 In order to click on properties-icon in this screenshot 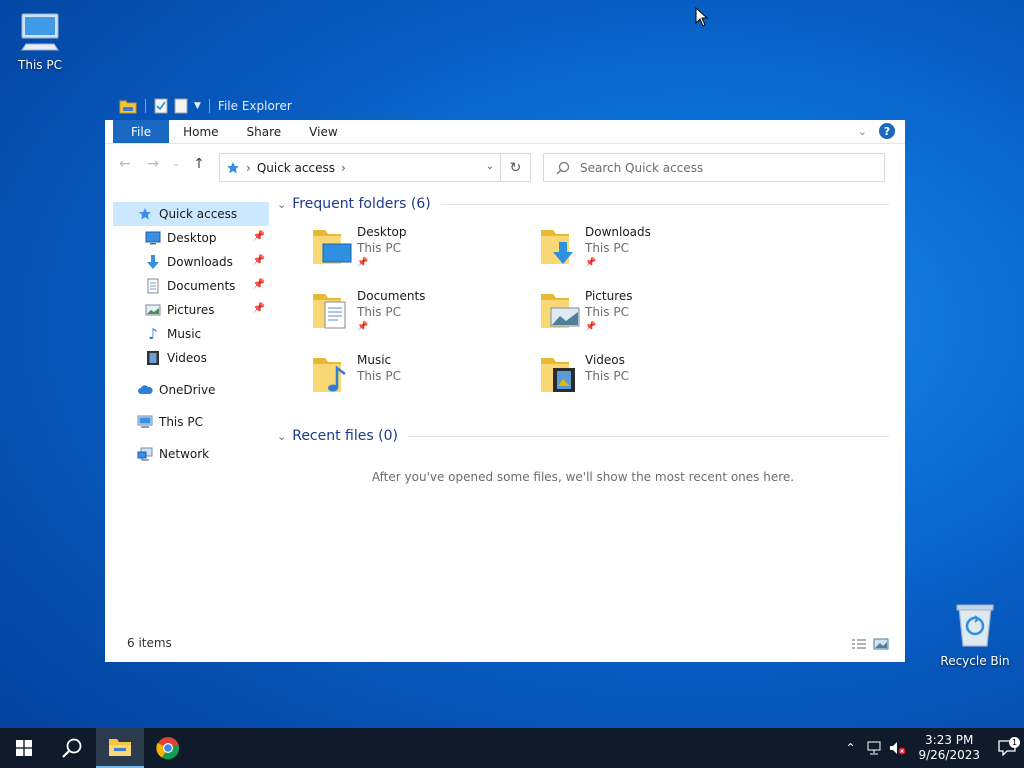, I will do `click(161, 106)`.